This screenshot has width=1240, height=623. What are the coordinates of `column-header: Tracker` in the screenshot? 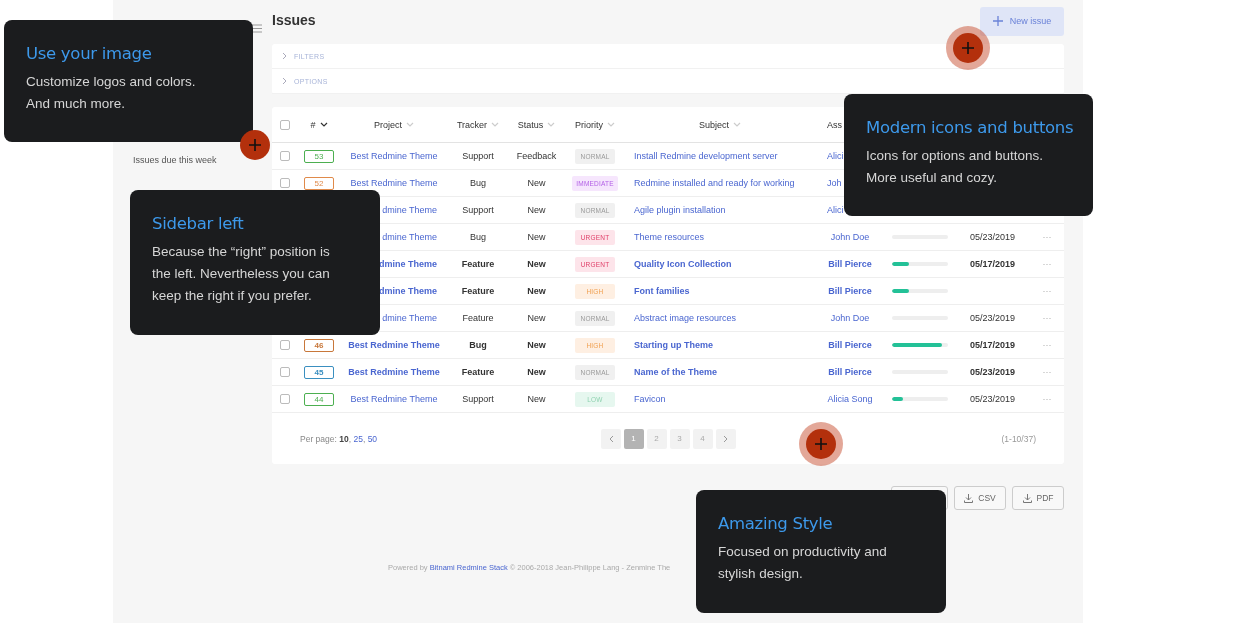 It's located at (478, 124).